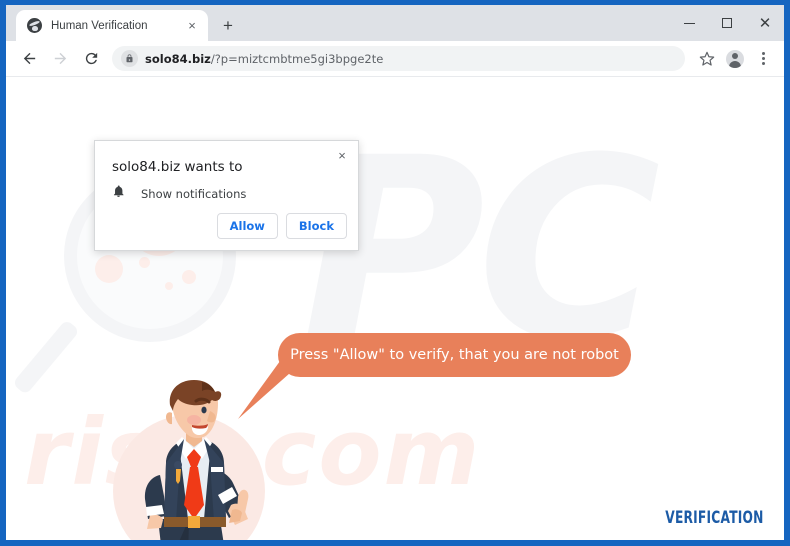  Describe the element at coordinates (281, 226) in the screenshot. I see `dialog-actions: Allow Block` at that location.